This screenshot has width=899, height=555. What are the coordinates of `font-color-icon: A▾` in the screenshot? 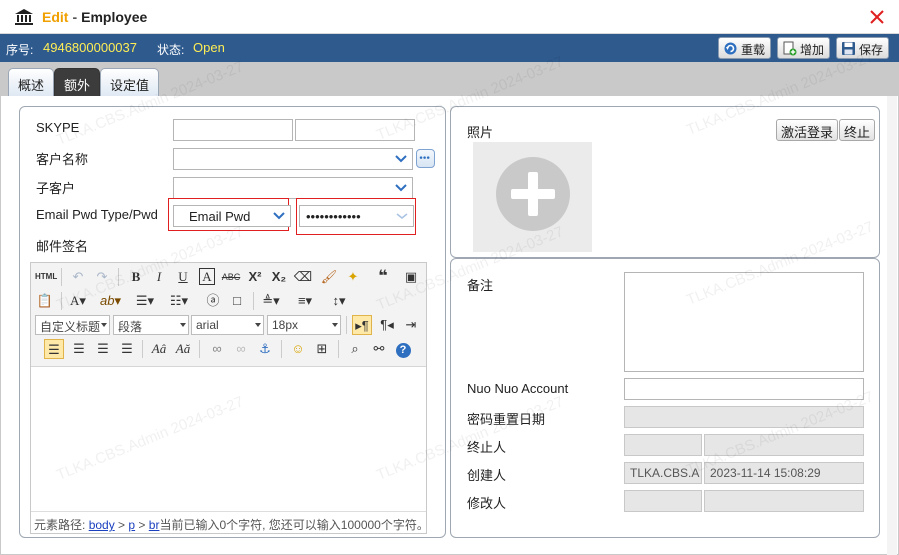 It's located at (78, 301).